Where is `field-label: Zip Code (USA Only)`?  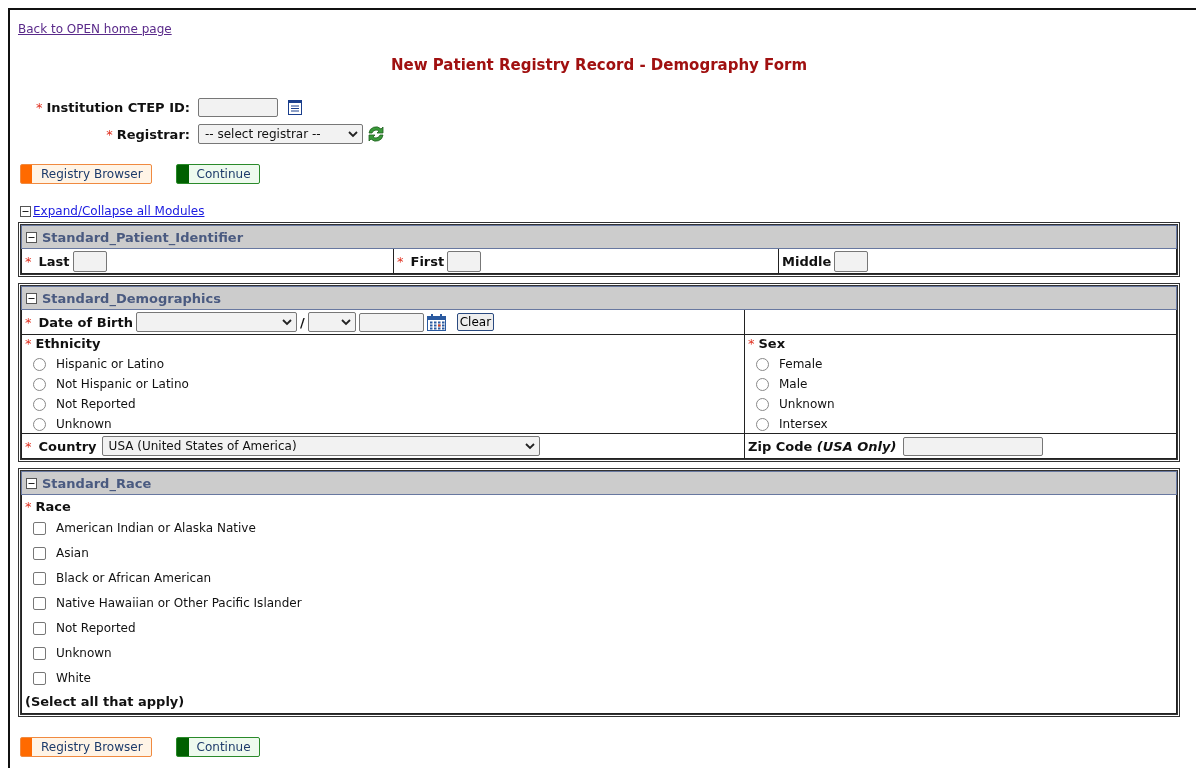 field-label: Zip Code (USA Only) is located at coordinates (822, 446).